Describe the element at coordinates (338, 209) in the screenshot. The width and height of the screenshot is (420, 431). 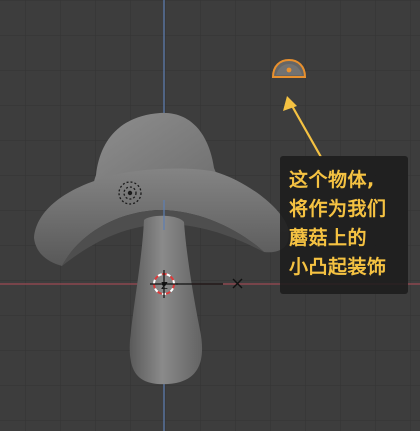
I see `annotation-line-2: 将作为我们` at that location.